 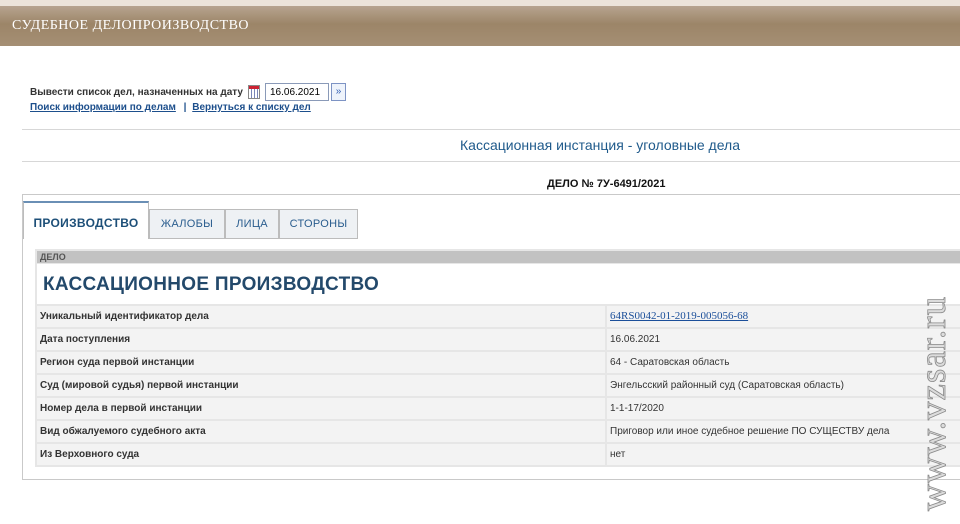 I want to click on search-cases-link: Поиск информации по делам, so click(x=103, y=107).